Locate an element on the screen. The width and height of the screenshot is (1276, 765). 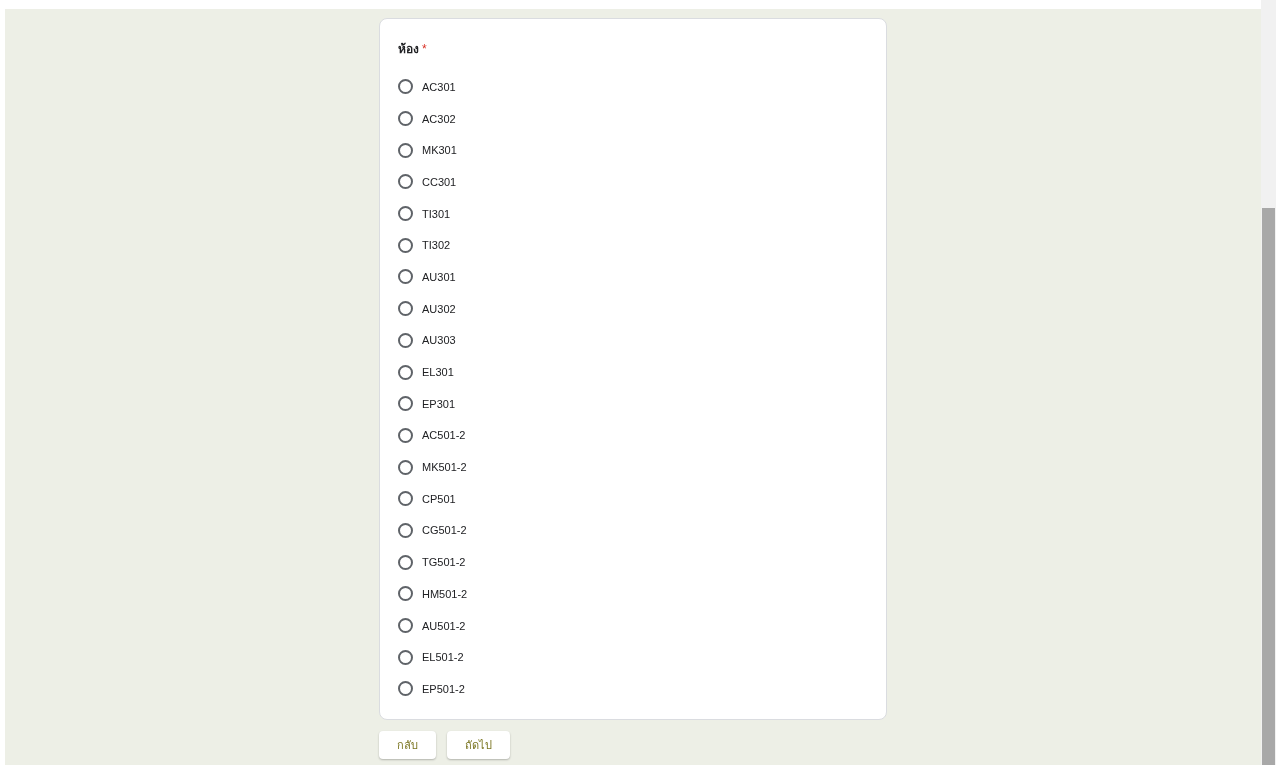
scrollbar is located at coordinates (1268, 382).